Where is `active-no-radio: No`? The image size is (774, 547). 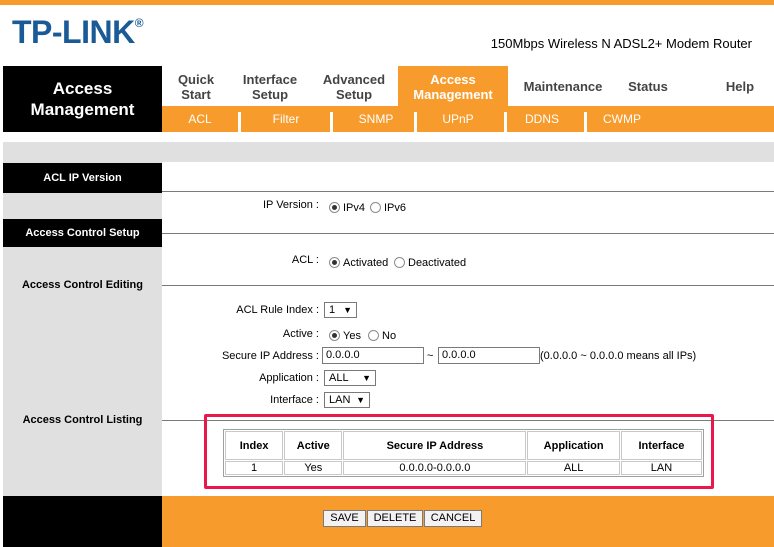 active-no-radio: No is located at coordinates (382, 335).